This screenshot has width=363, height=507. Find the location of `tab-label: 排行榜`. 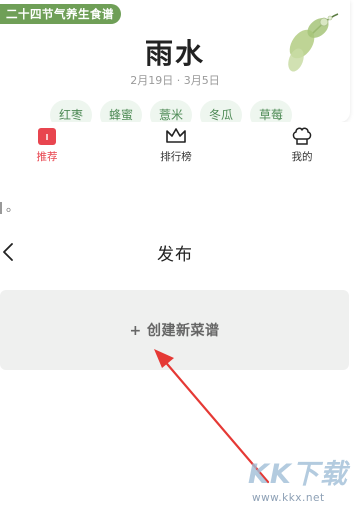

tab-label: 排行榜 is located at coordinates (176, 157).